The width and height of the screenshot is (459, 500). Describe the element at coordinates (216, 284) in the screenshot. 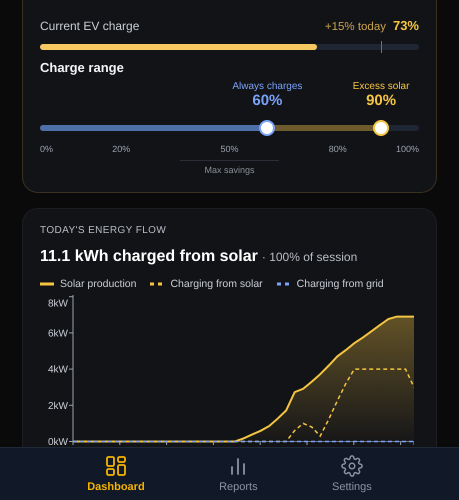

I see `legend-label: Charging from solar` at that location.